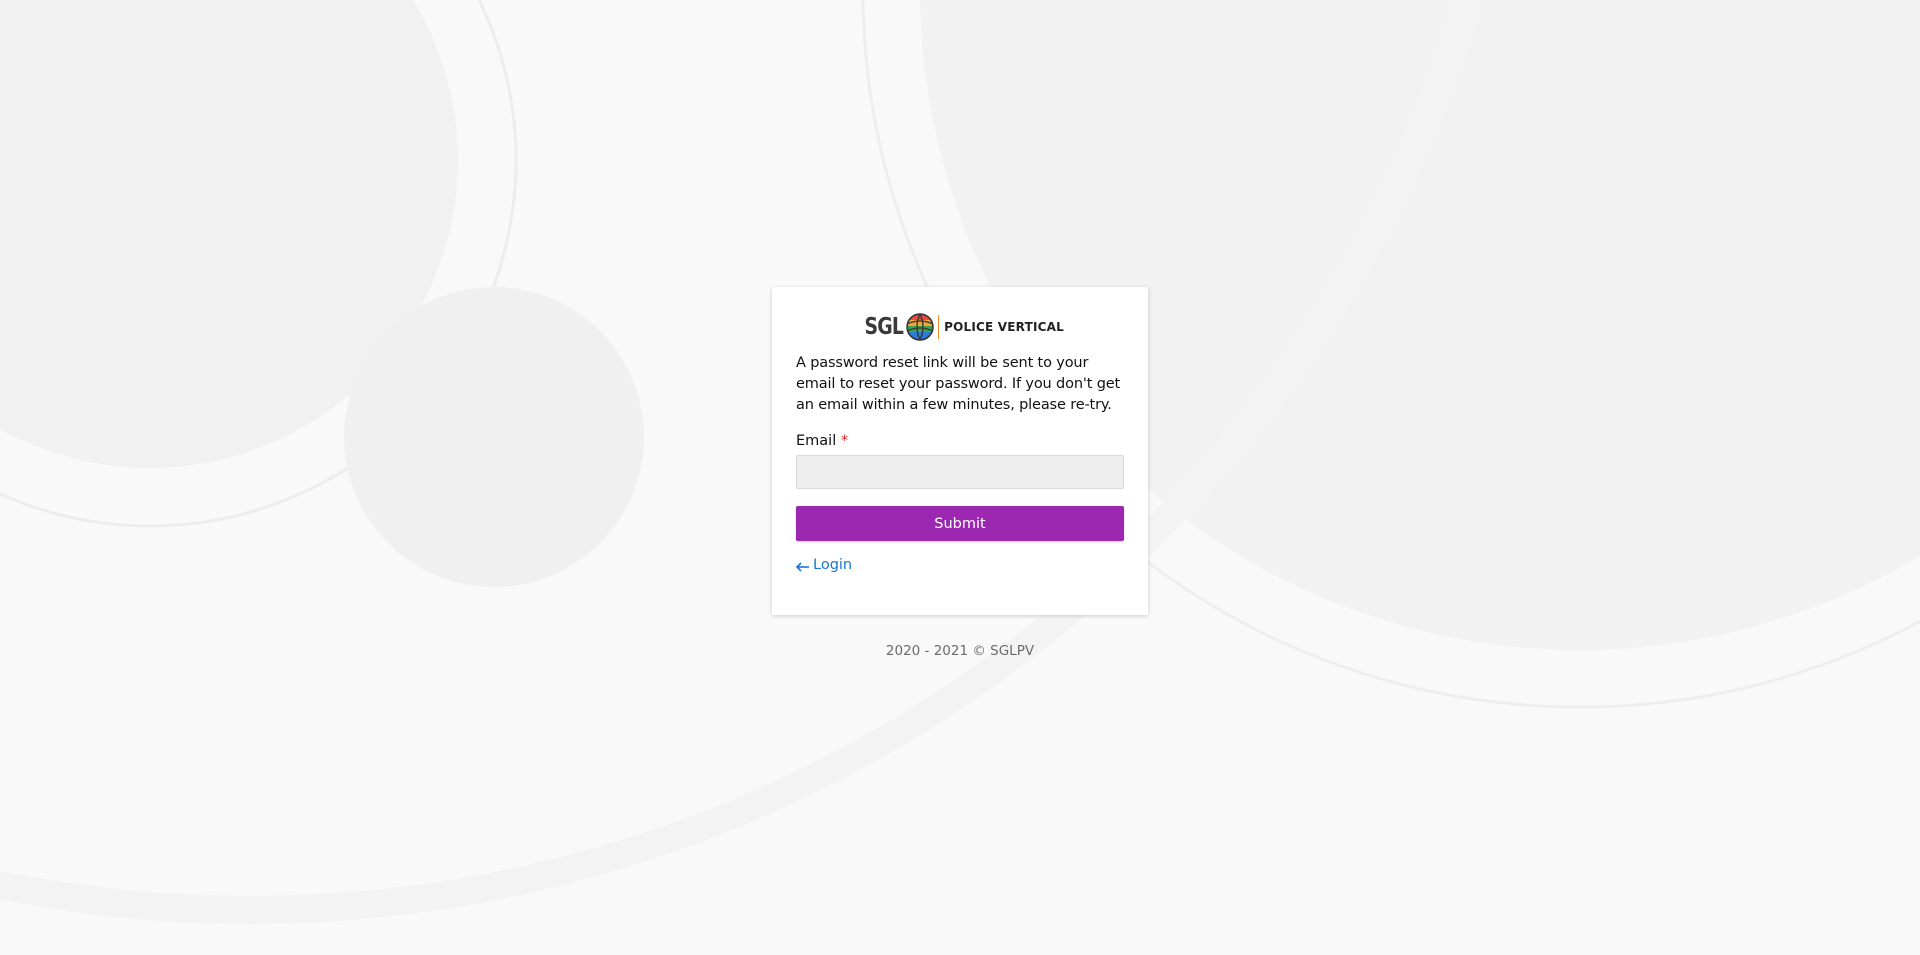 The image size is (1920, 955). Describe the element at coordinates (939, 327) in the screenshot. I see `logo-divider` at that location.